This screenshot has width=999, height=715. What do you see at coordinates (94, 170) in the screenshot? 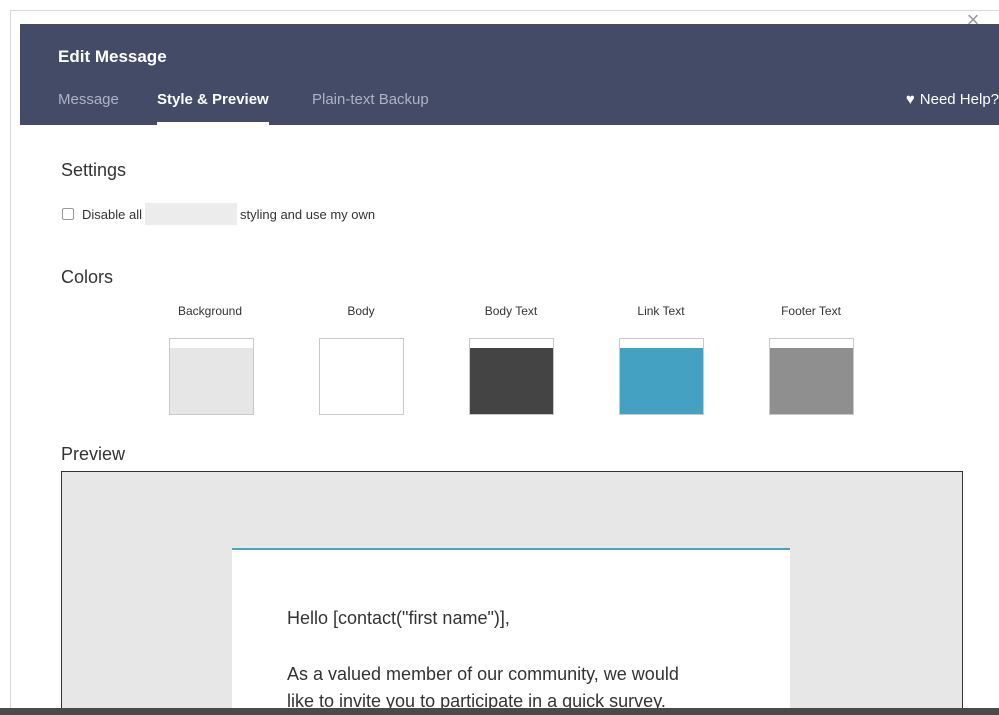
I see `settings-heading: Settings` at bounding box center [94, 170].